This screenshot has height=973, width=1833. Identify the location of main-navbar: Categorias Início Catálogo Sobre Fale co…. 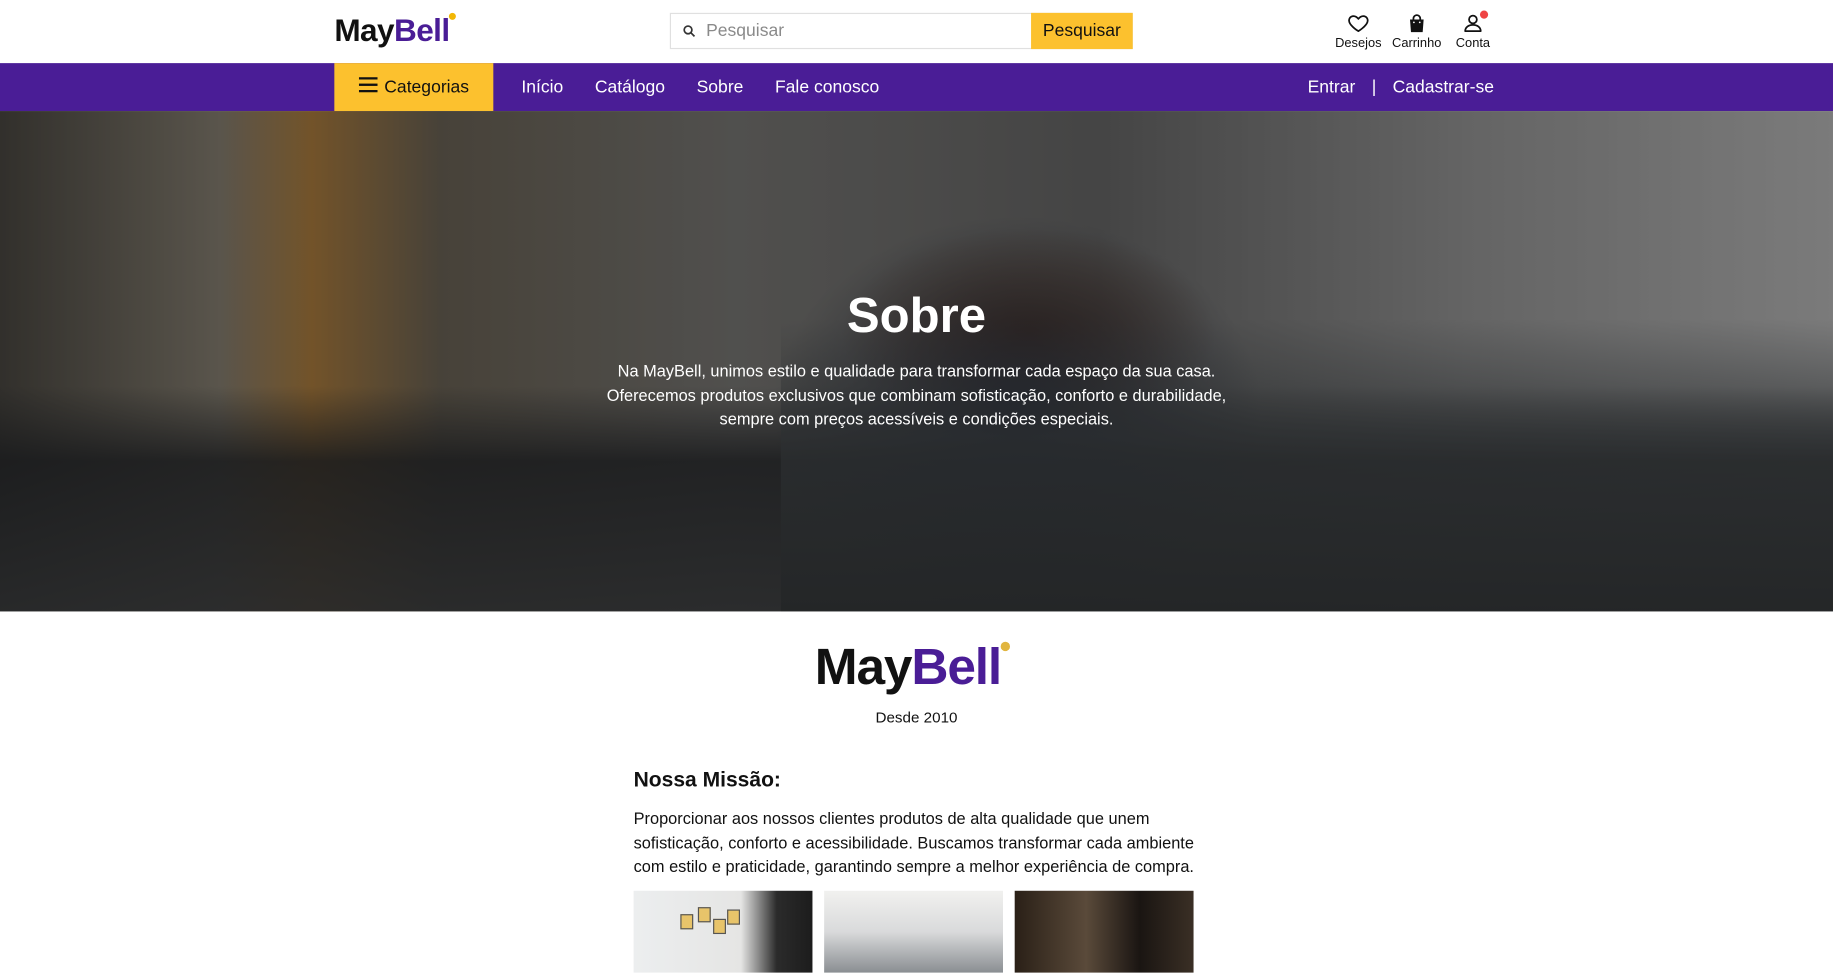
(916, 87).